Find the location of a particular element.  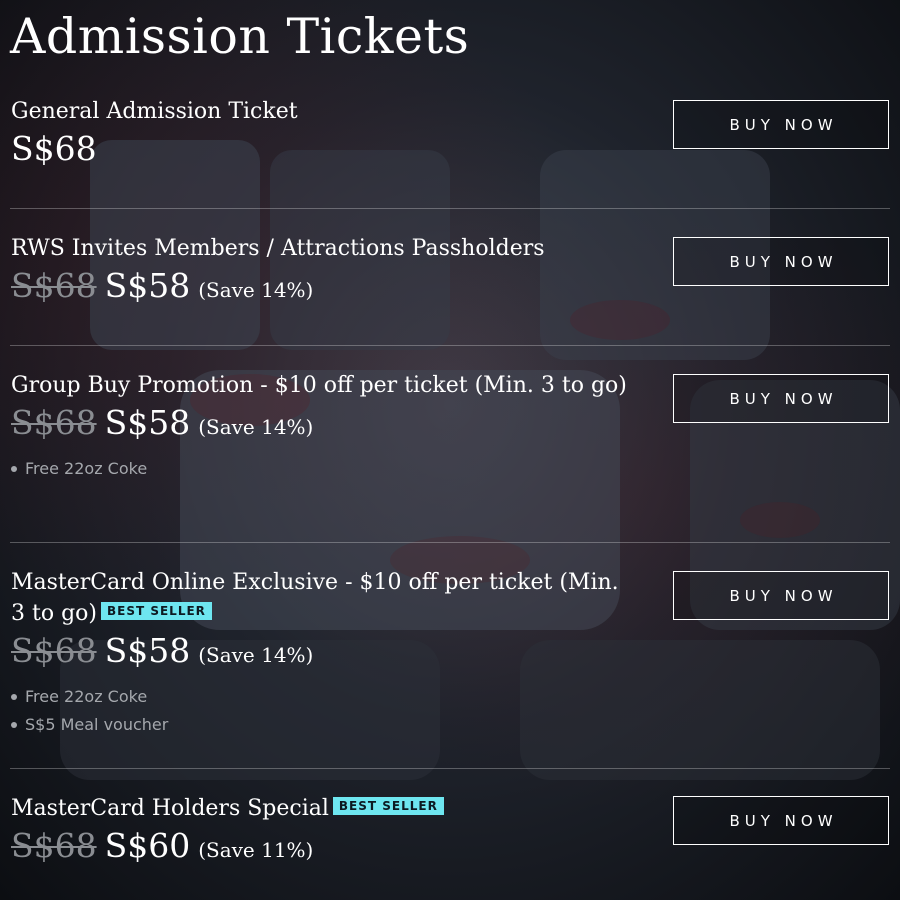

perks-list: Free 22oz Coke S$5 Meal voucher is located at coordinates (321, 711).